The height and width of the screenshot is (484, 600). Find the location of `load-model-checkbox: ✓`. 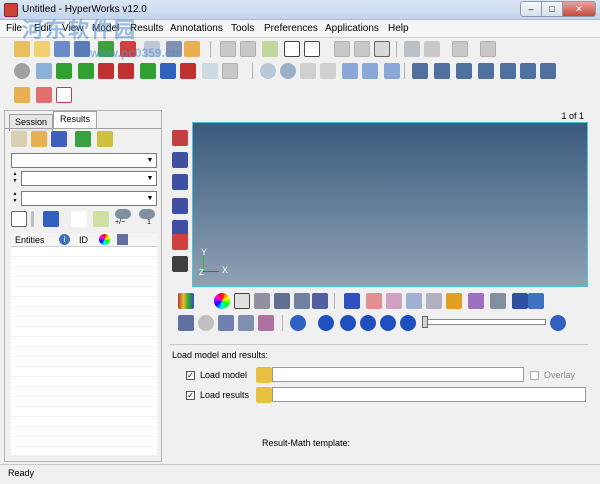

load-model-checkbox: ✓ is located at coordinates (190, 375).